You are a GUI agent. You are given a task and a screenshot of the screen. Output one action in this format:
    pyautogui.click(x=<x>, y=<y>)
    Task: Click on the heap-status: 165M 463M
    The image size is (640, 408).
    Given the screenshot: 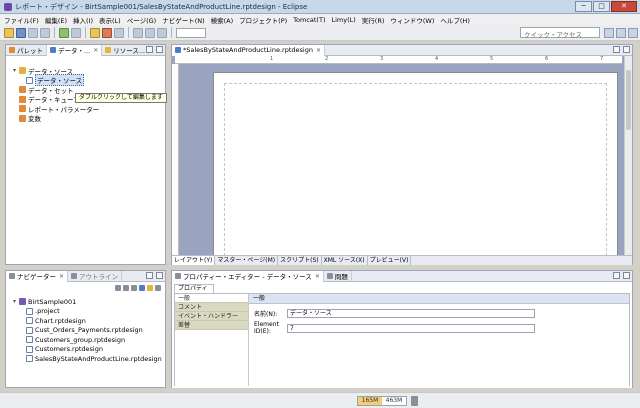 What is the action you would take?
    pyautogui.click(x=382, y=401)
    